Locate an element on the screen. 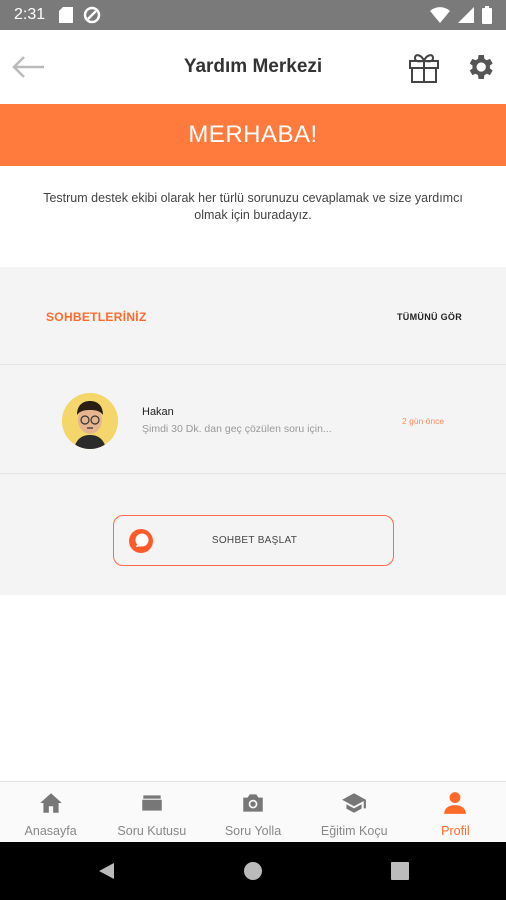  chats-title: SOHBETLERİNİZ is located at coordinates (96, 317).